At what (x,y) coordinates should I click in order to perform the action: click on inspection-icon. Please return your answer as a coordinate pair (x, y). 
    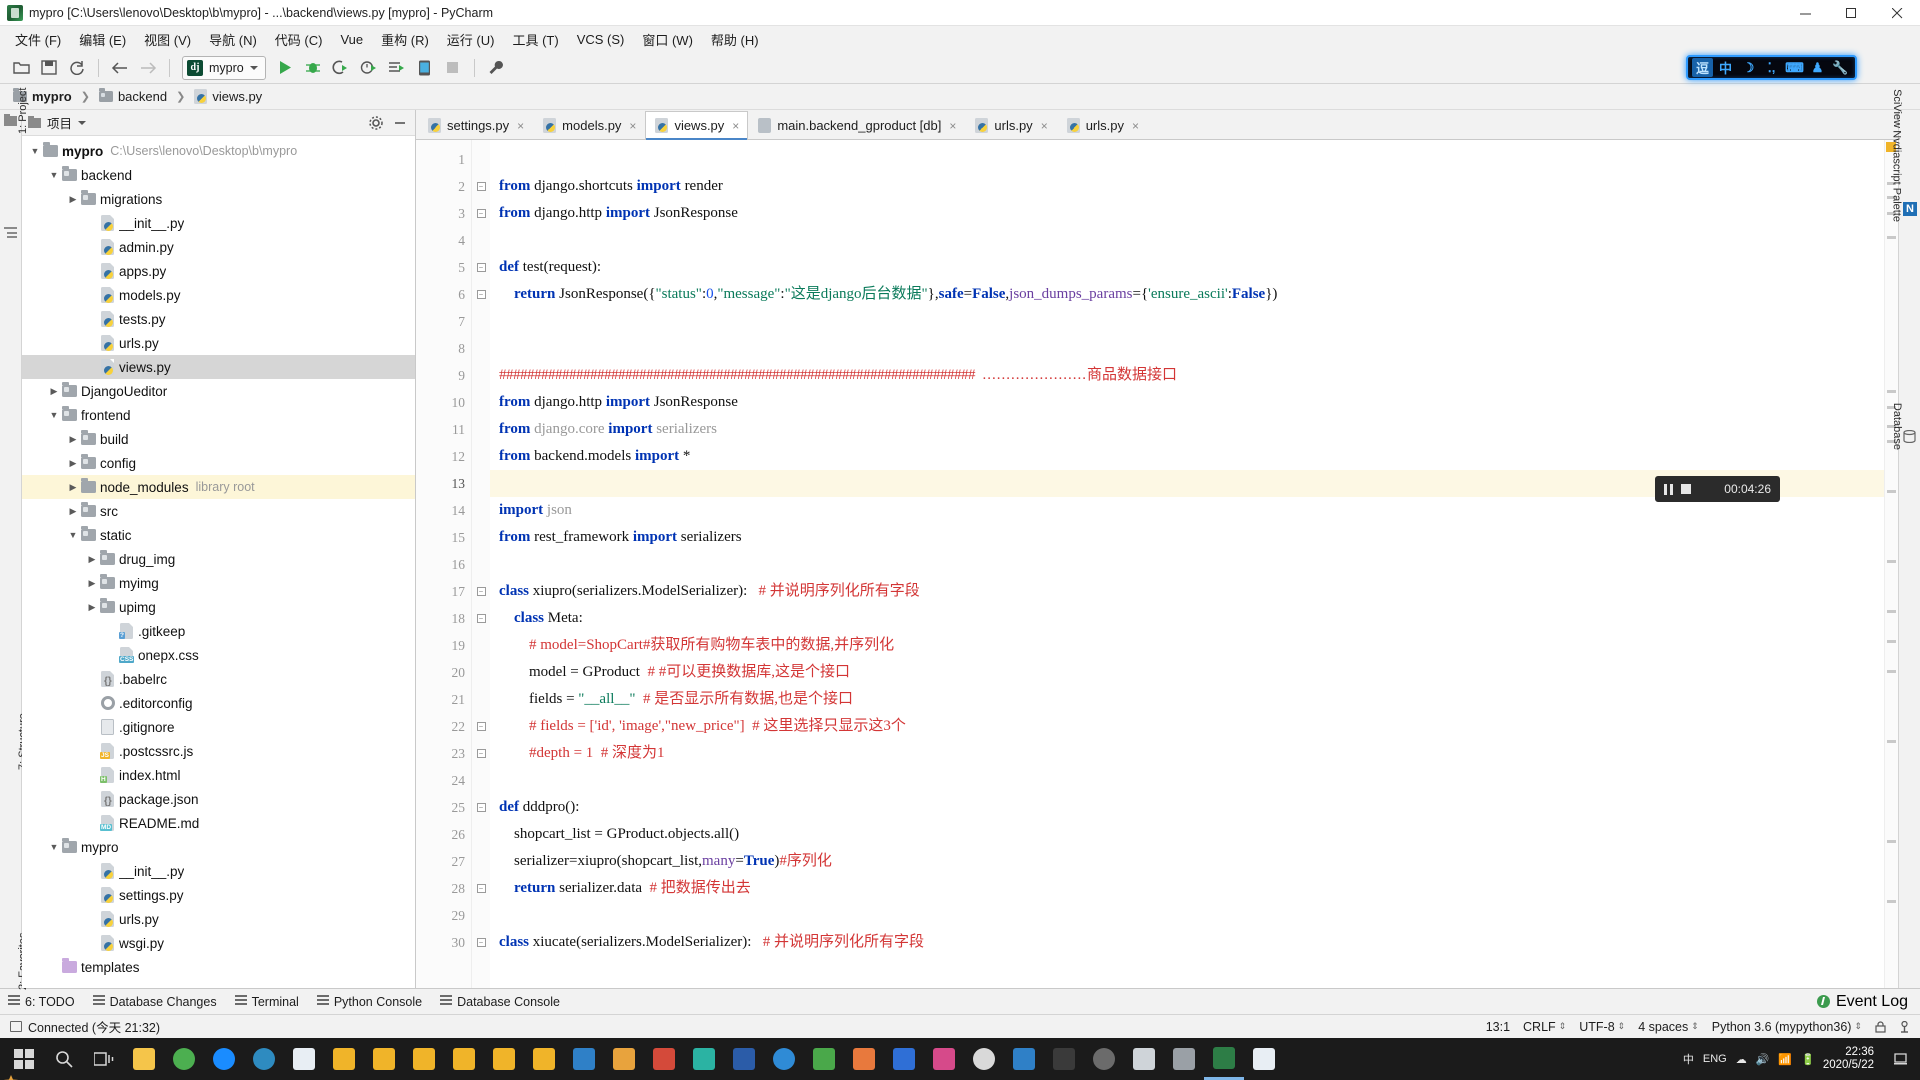
    Looking at the image, I should click on (1904, 1026).